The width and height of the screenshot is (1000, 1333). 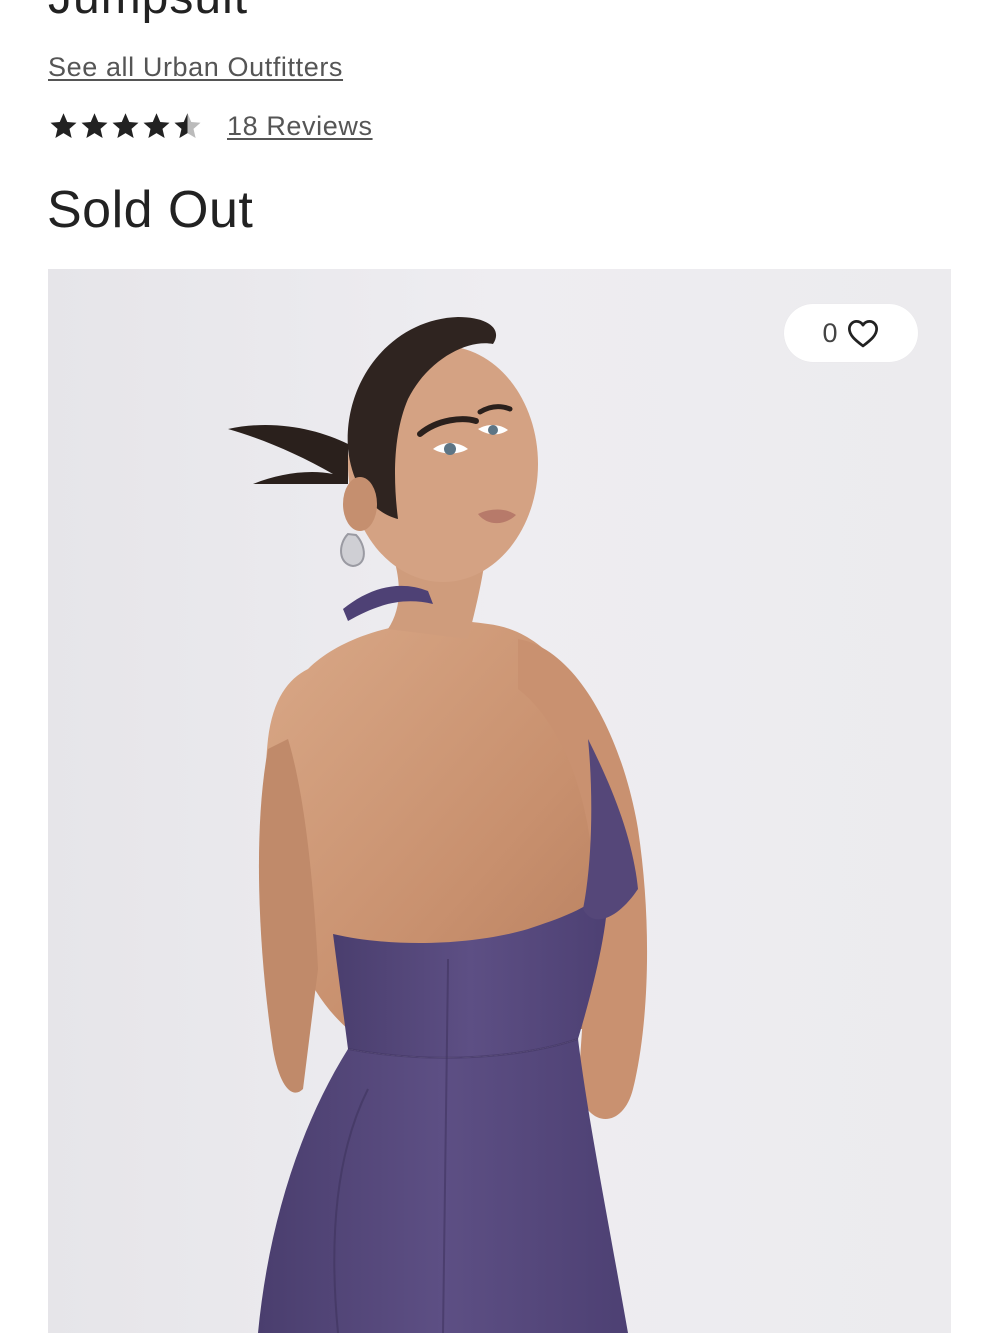 What do you see at coordinates (830, 332) in the screenshot?
I see `wishlist-count: 0` at bounding box center [830, 332].